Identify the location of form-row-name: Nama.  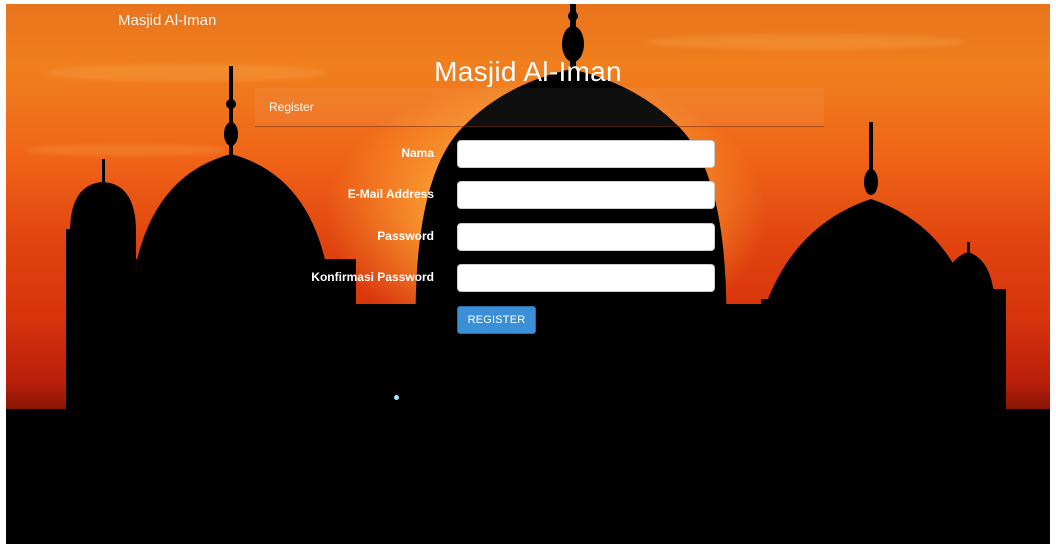
(528, 154).